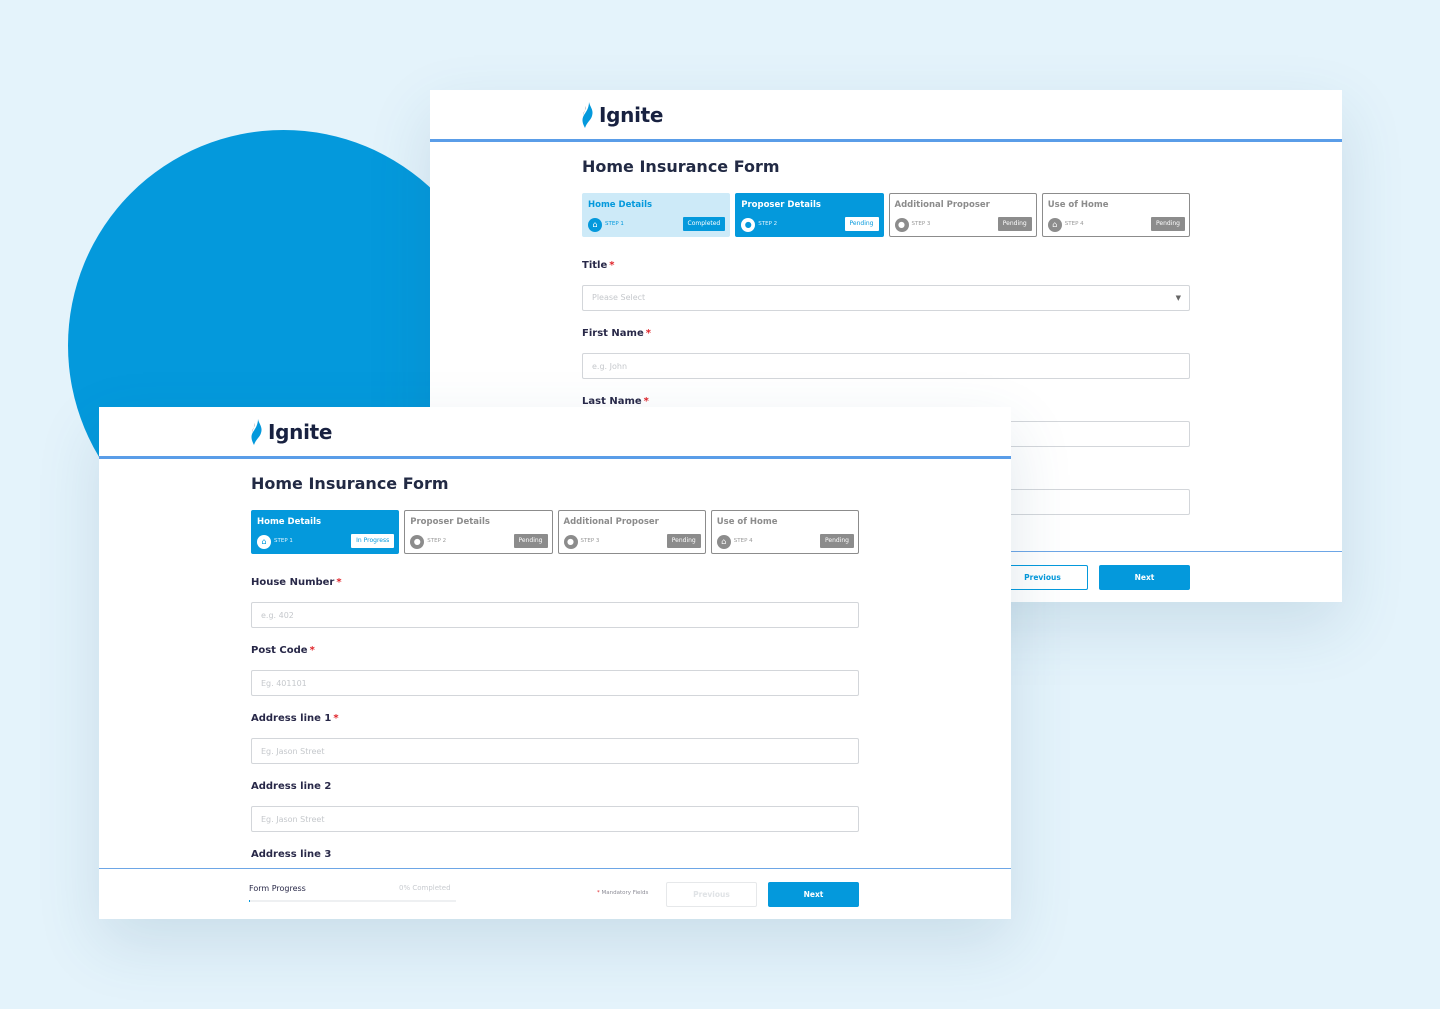 This screenshot has height=1009, width=1440. I want to click on label-text: Post Code, so click(279, 650).